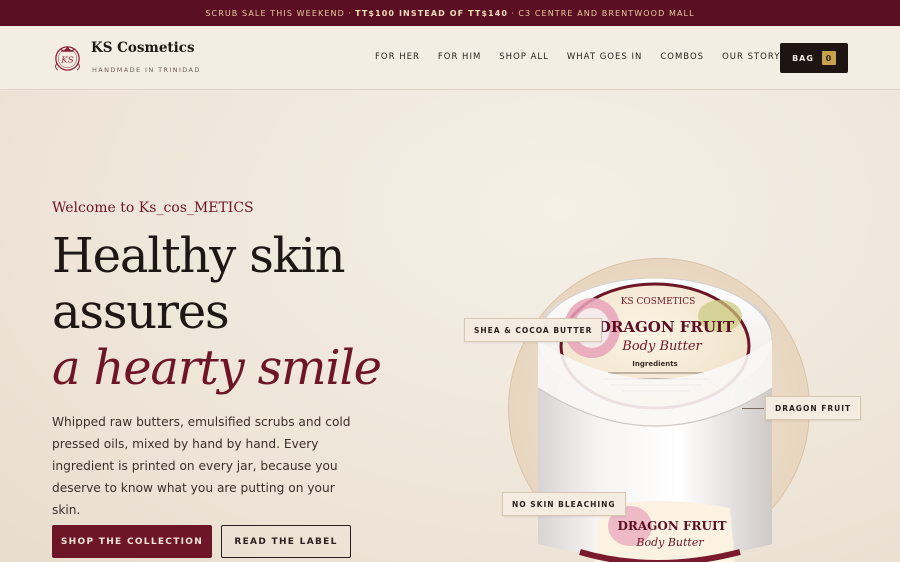 Image resolution: width=900 pixels, height=562 pixels. Describe the element at coordinates (286, 541) in the screenshot. I see `read-label-button: READ THE LABEL` at that location.